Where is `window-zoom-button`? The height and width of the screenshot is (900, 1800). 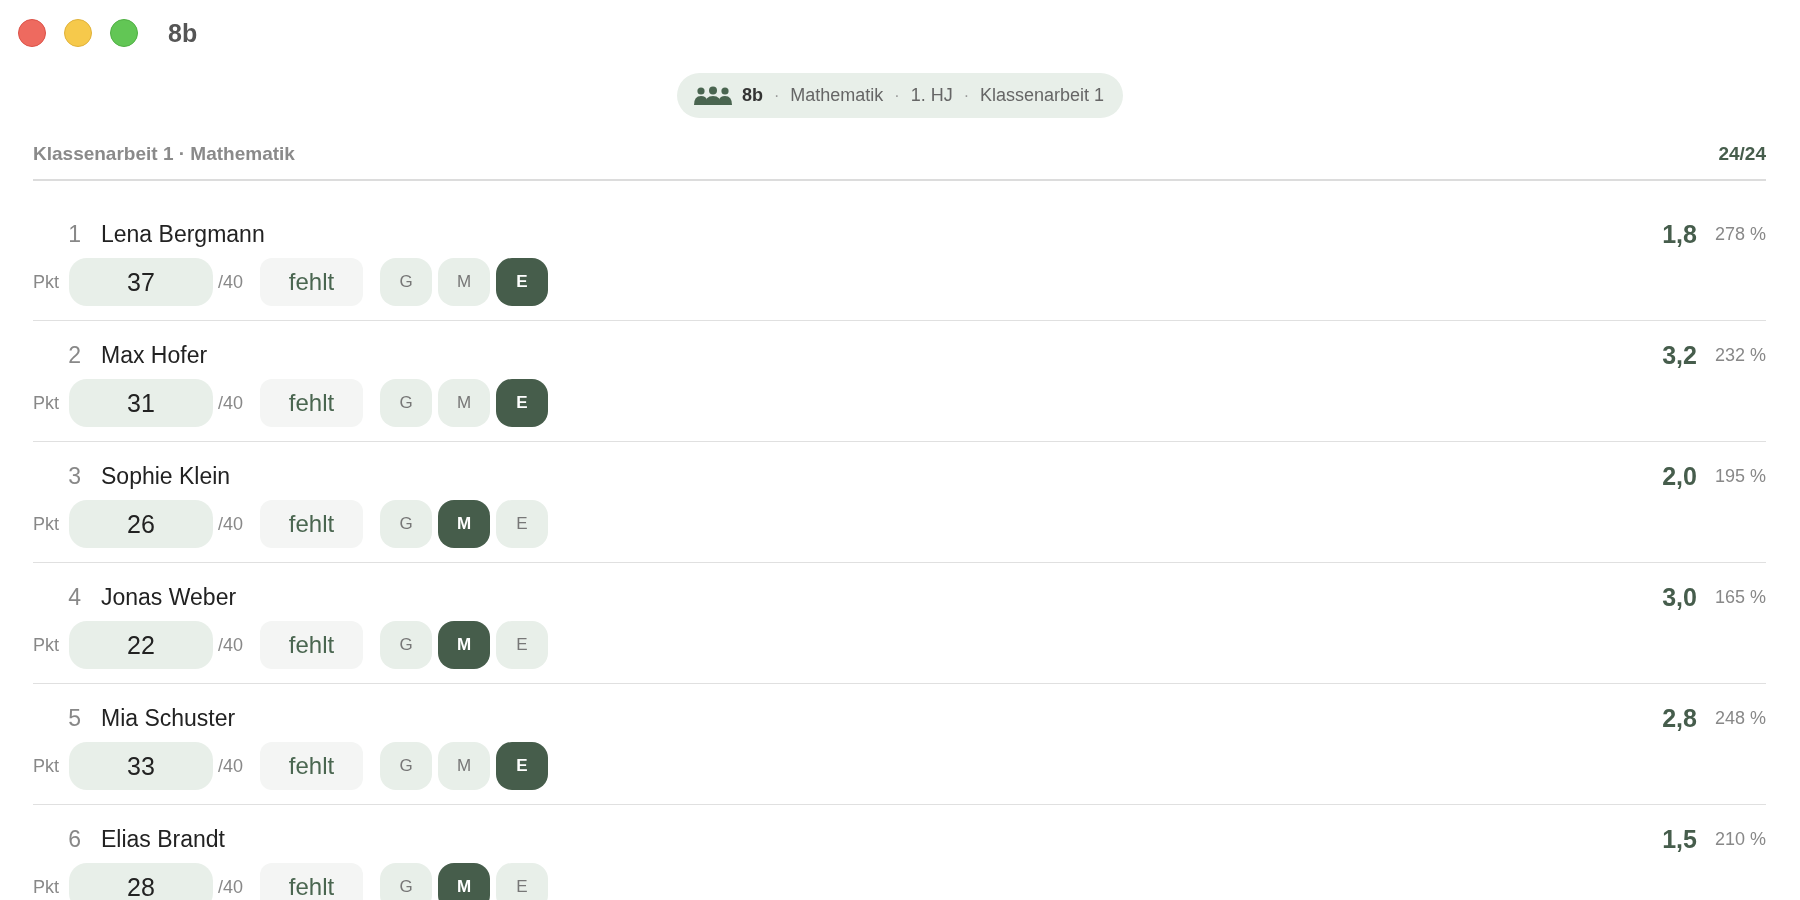 window-zoom-button is located at coordinates (124, 33).